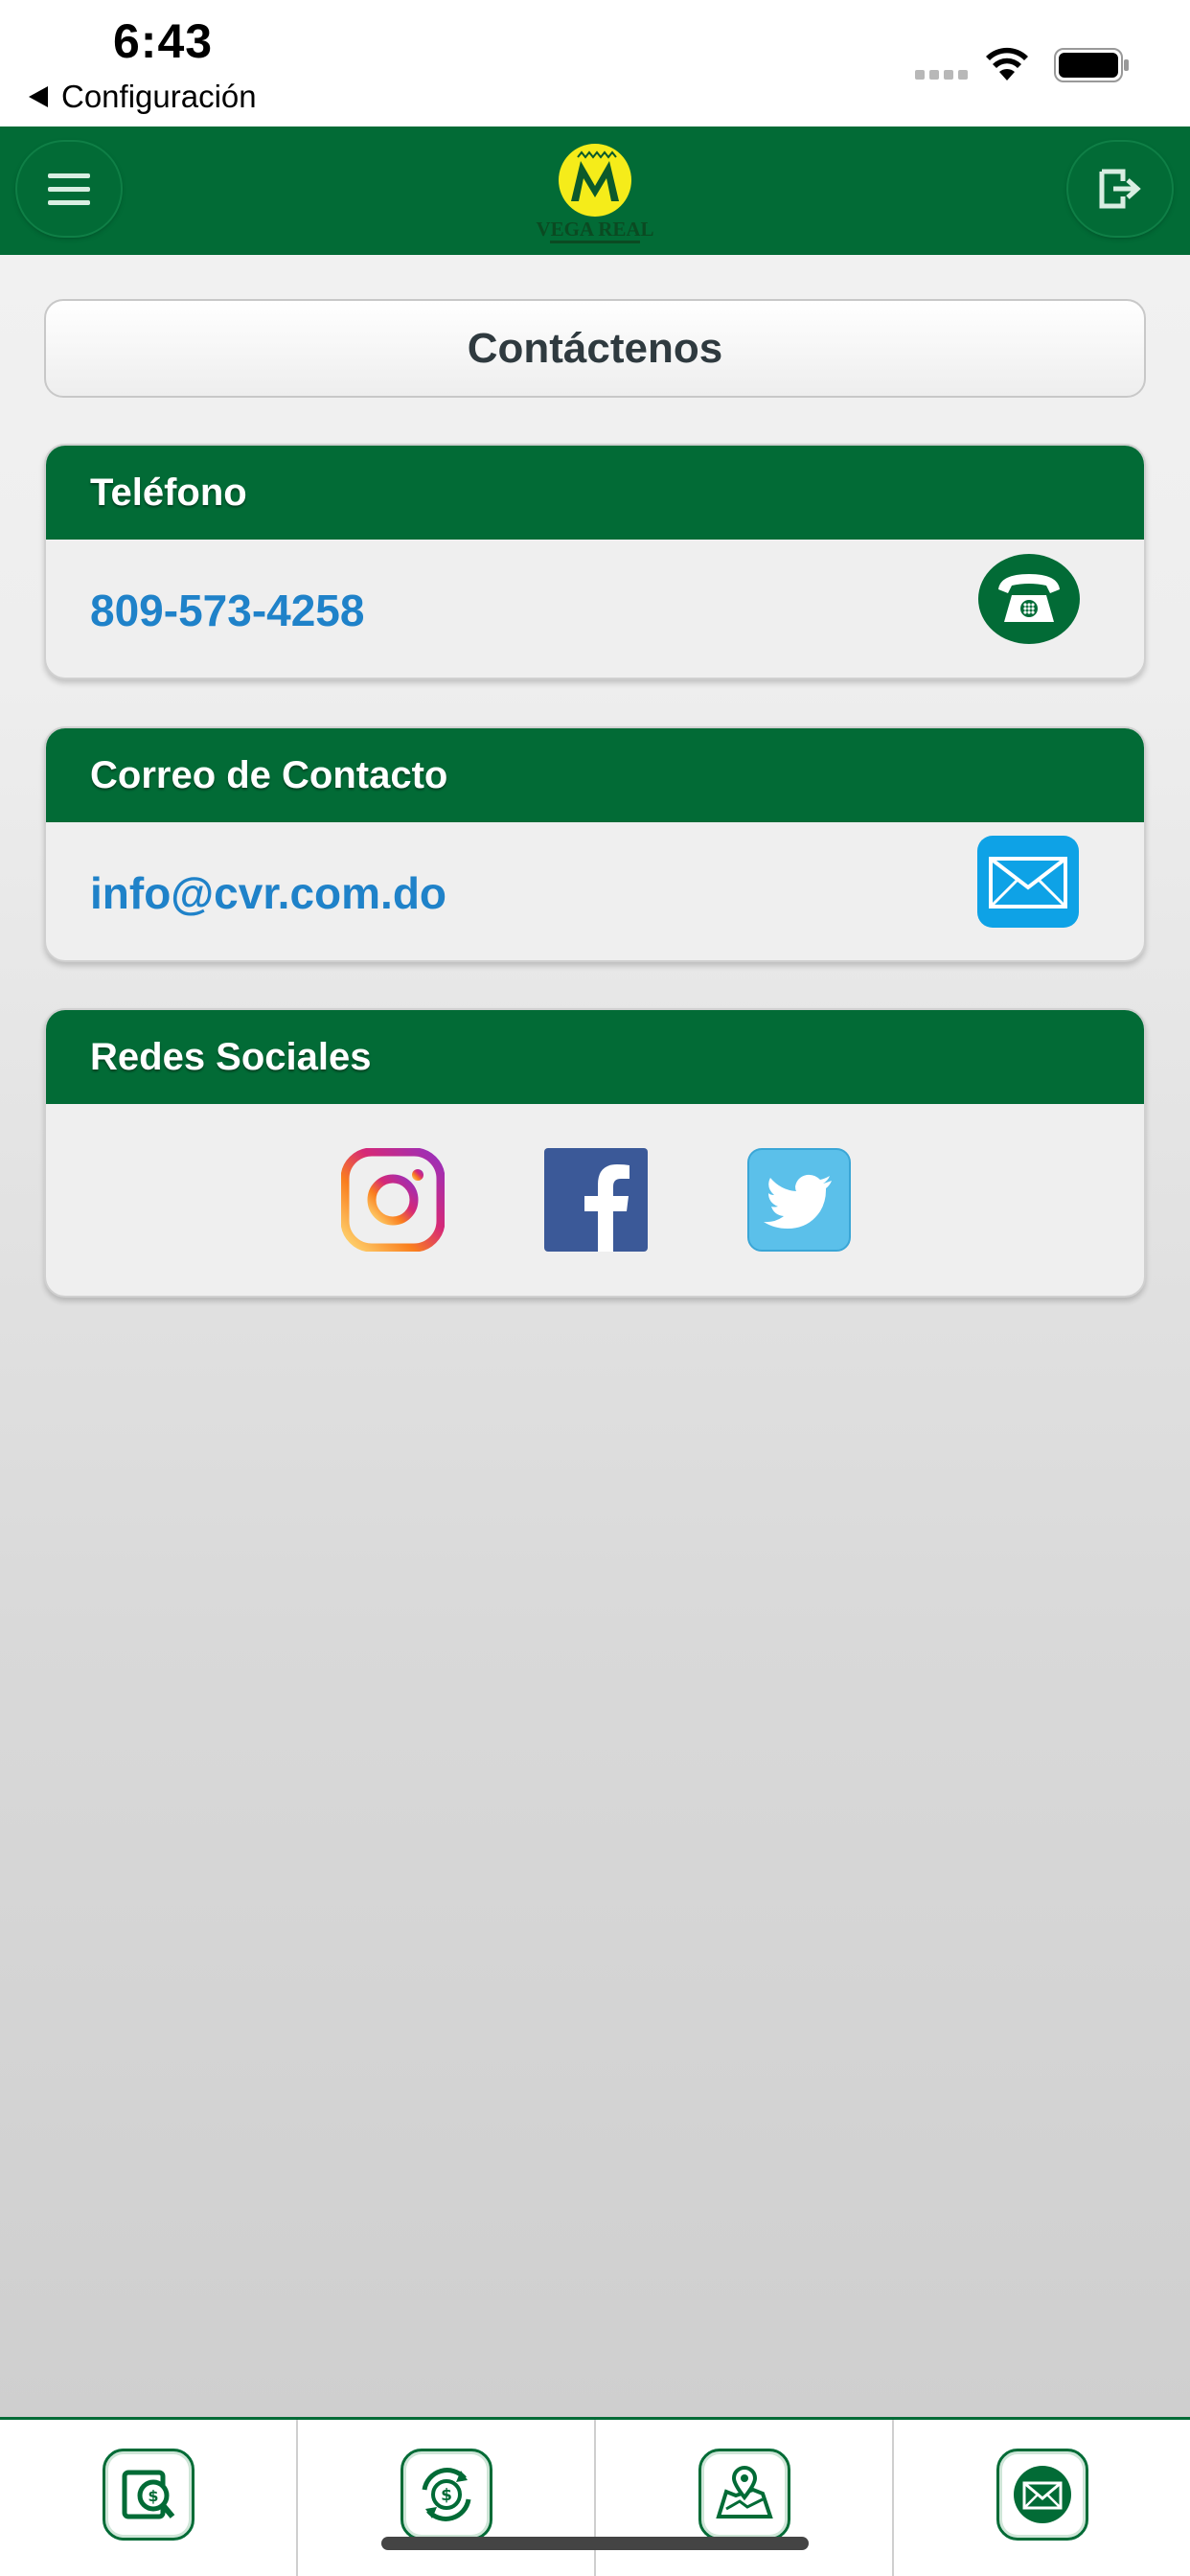 The height and width of the screenshot is (2576, 1190). What do you see at coordinates (594, 229) in the screenshot?
I see `logo-text: VEGA REAL` at bounding box center [594, 229].